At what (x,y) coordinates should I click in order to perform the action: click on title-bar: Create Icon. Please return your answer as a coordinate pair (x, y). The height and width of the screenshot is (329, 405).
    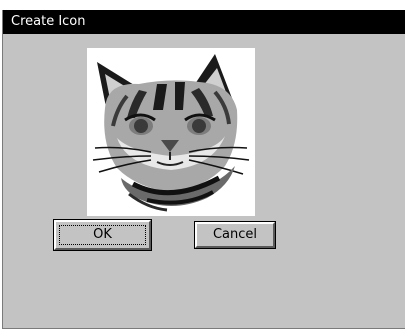
    Looking at the image, I should click on (204, 22).